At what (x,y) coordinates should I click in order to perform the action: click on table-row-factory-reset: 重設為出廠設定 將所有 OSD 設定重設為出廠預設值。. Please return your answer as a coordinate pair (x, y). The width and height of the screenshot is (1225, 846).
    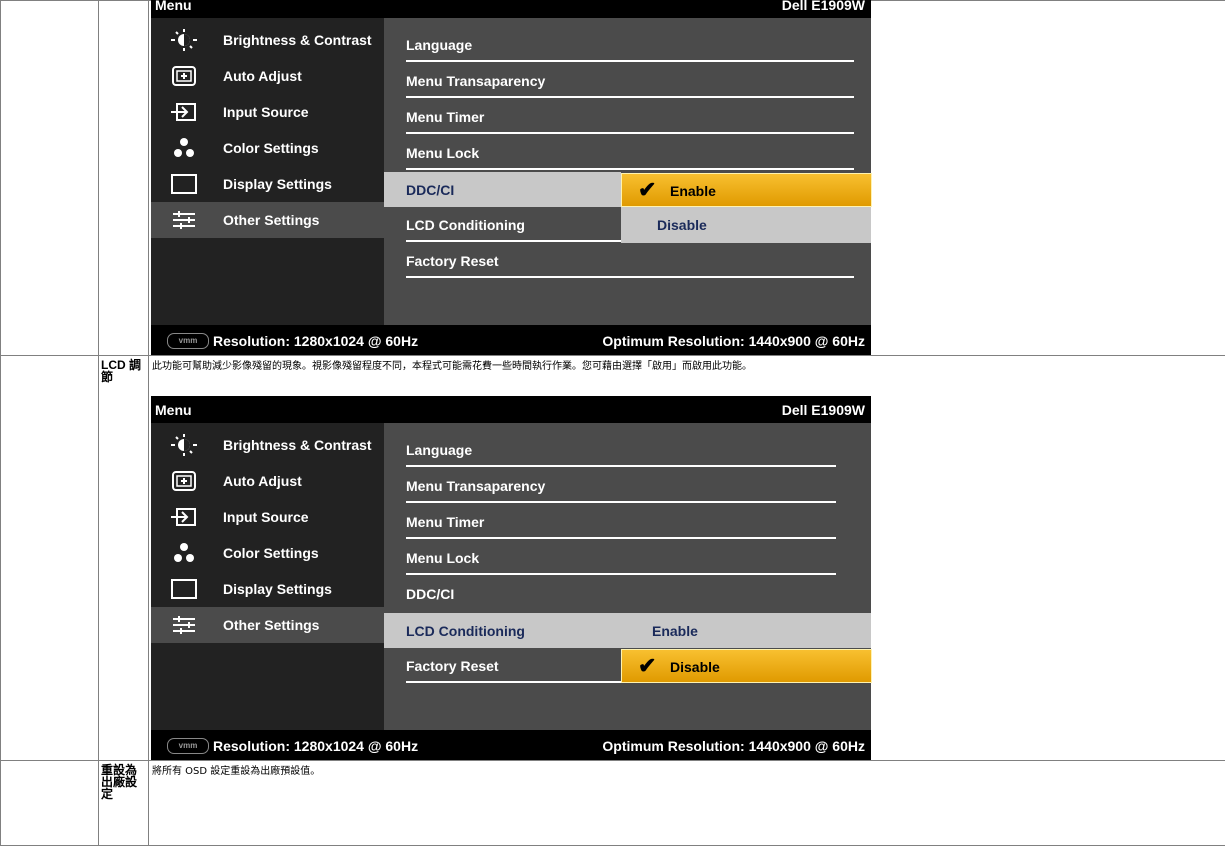
    Looking at the image, I should click on (613, 803).